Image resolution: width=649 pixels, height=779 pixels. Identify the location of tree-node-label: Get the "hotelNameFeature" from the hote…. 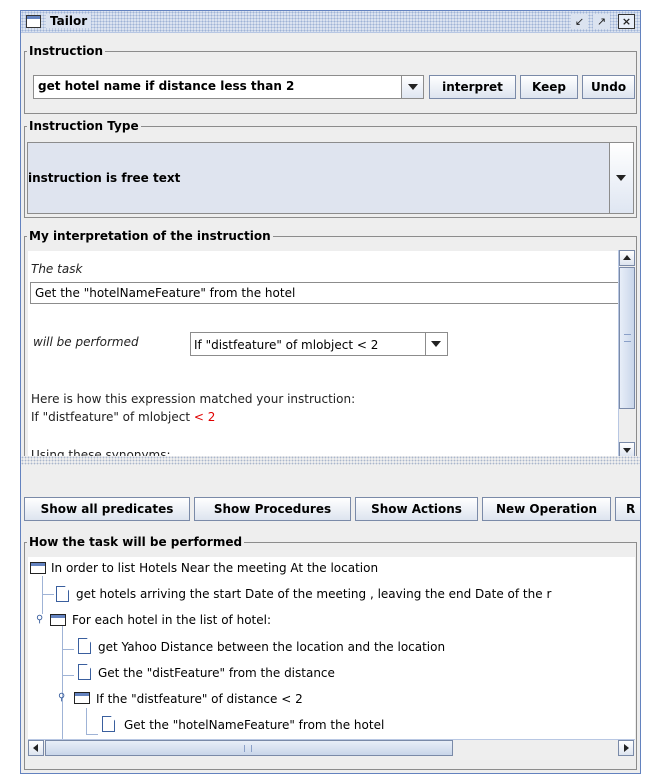
(254, 725).